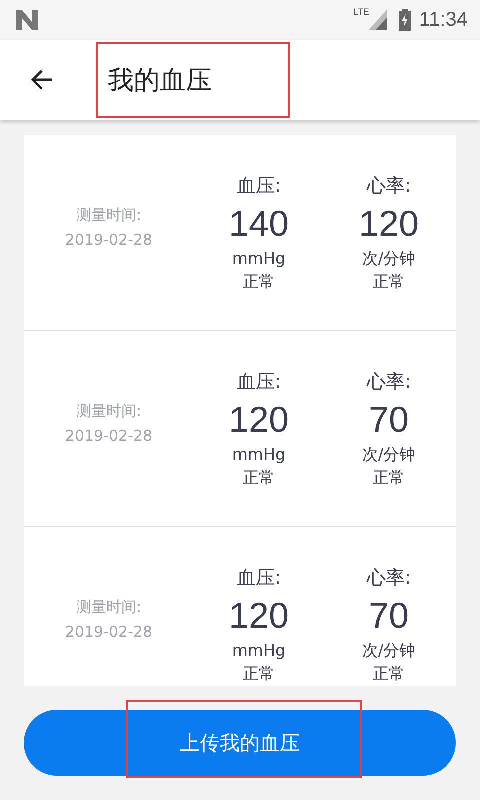  I want to click on upload-button: 上传我的血压, so click(240, 743).